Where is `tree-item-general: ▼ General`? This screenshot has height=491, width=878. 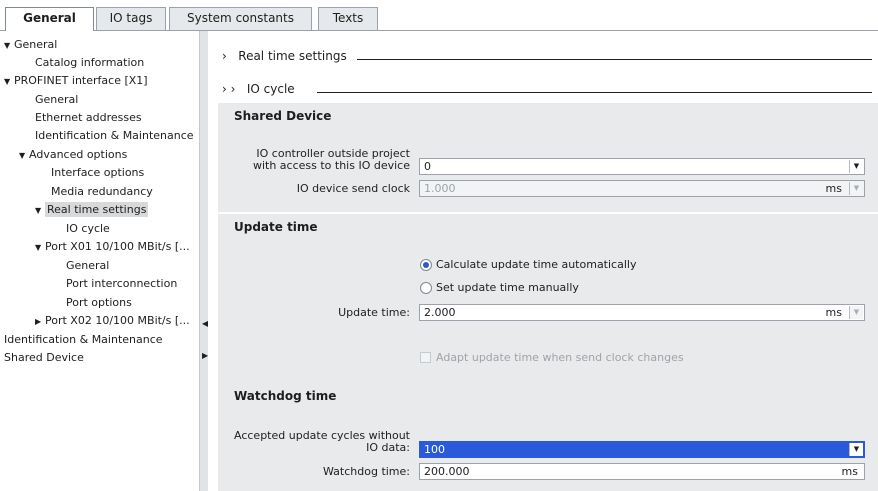
tree-item-general: ▼ General is located at coordinates (101, 45).